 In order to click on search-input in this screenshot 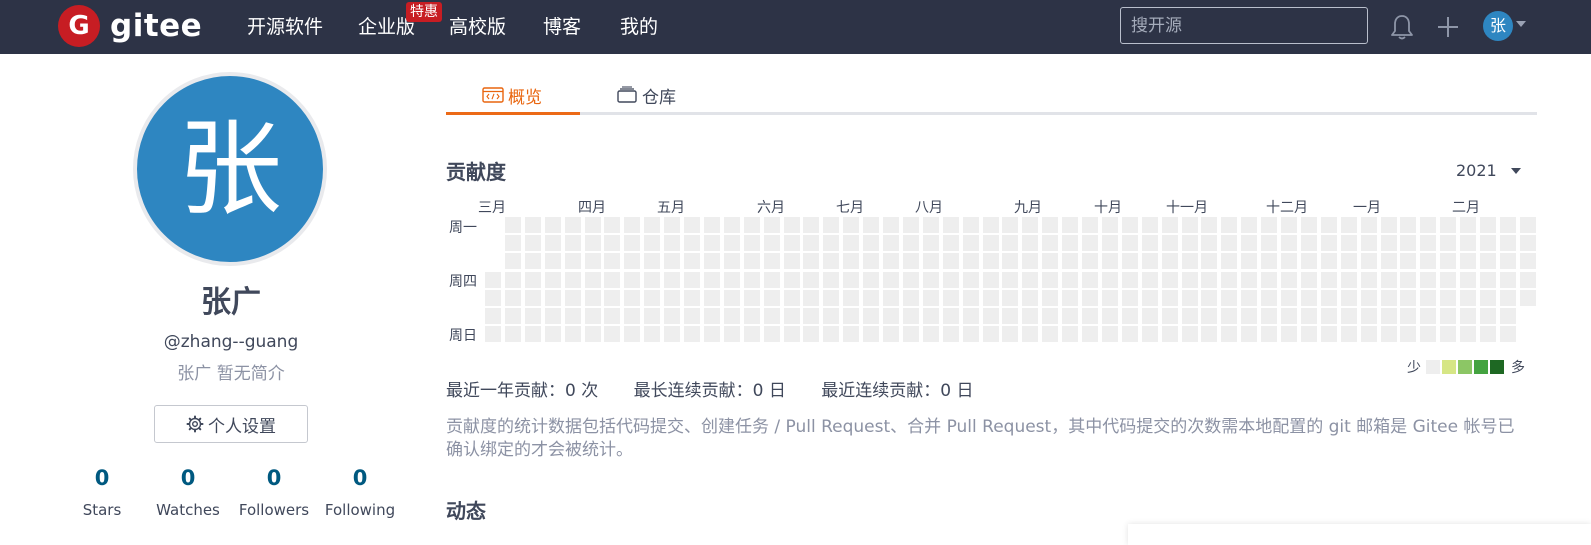, I will do `click(1244, 25)`.